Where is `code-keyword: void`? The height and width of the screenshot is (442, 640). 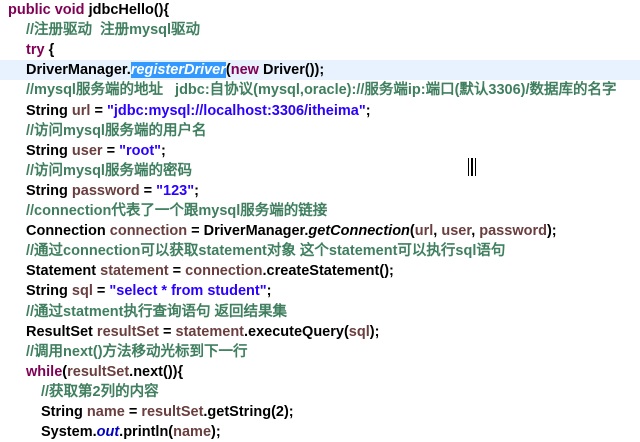 code-keyword: void is located at coordinates (71, 10).